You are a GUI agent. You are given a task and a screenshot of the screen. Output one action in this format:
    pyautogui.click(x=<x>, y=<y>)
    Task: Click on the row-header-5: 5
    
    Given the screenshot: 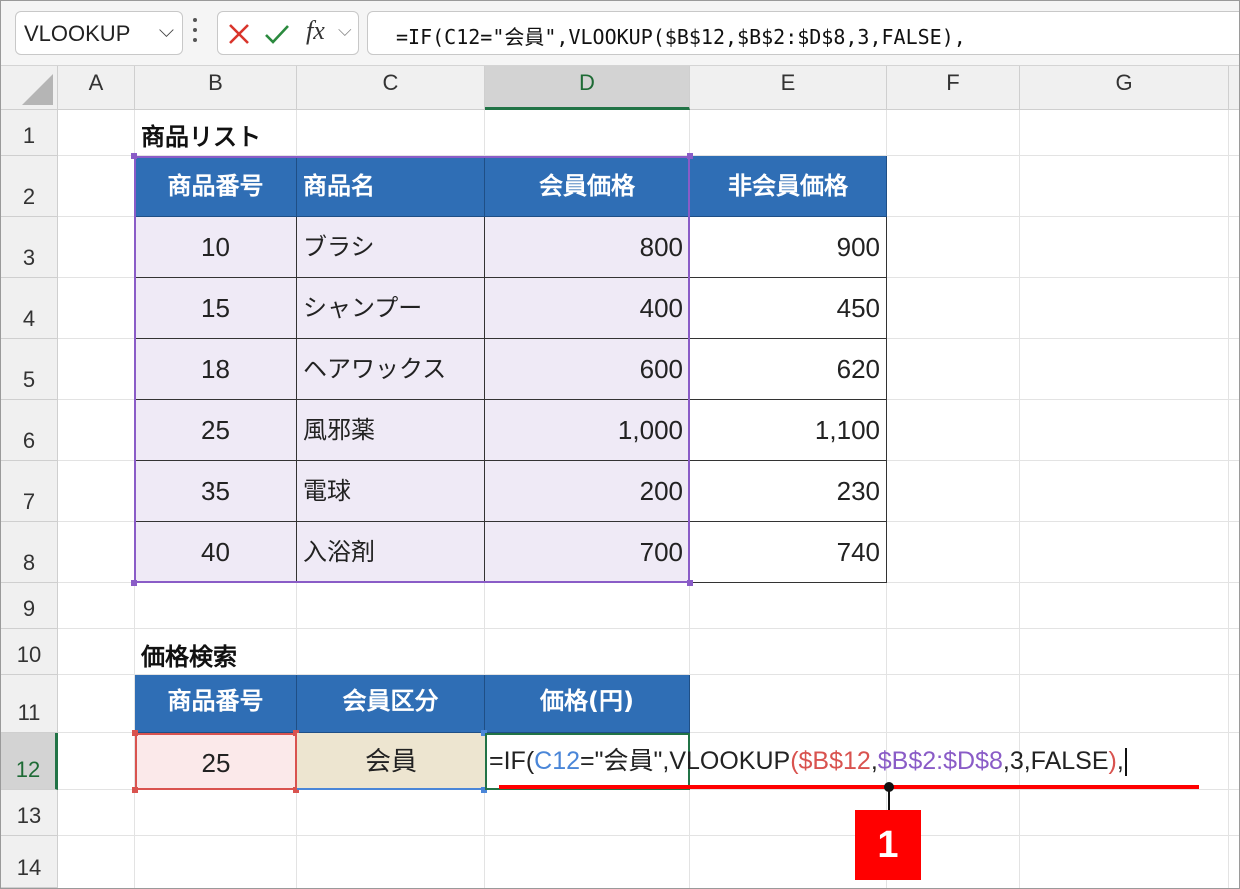 What is the action you would take?
    pyautogui.click(x=29, y=369)
    